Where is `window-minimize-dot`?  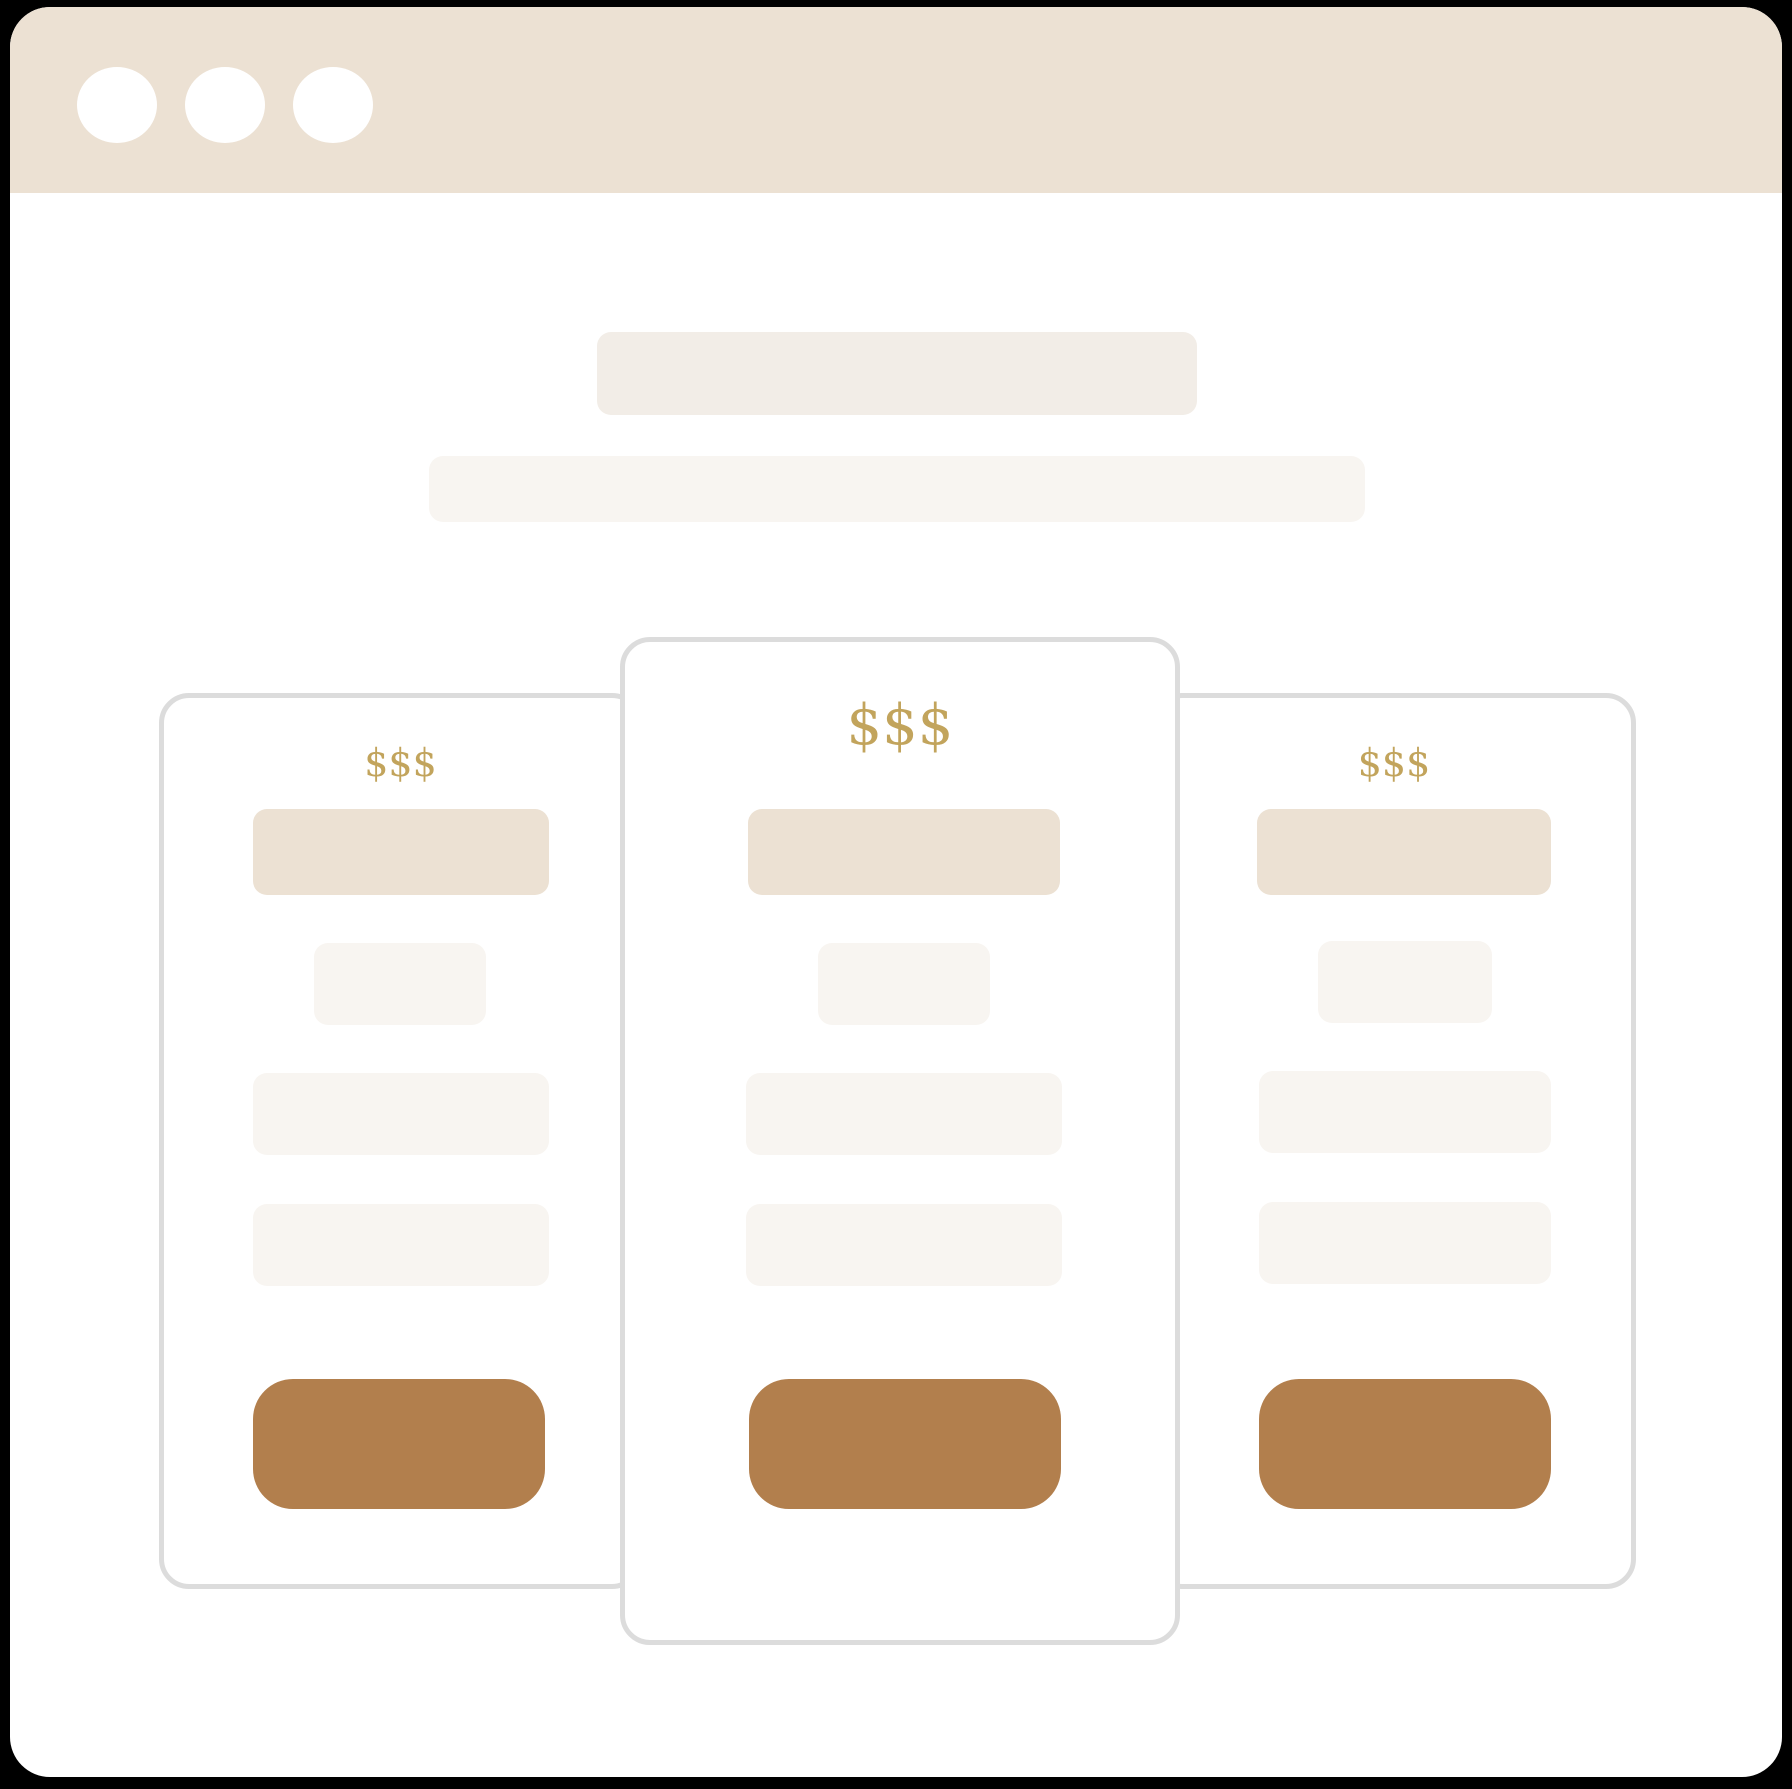
window-minimize-dot is located at coordinates (225, 105).